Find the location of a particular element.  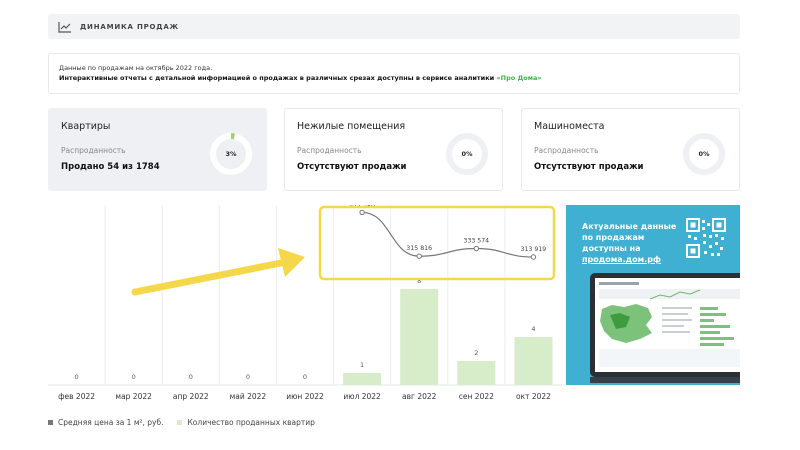

qr-code-icon is located at coordinates (706, 238).